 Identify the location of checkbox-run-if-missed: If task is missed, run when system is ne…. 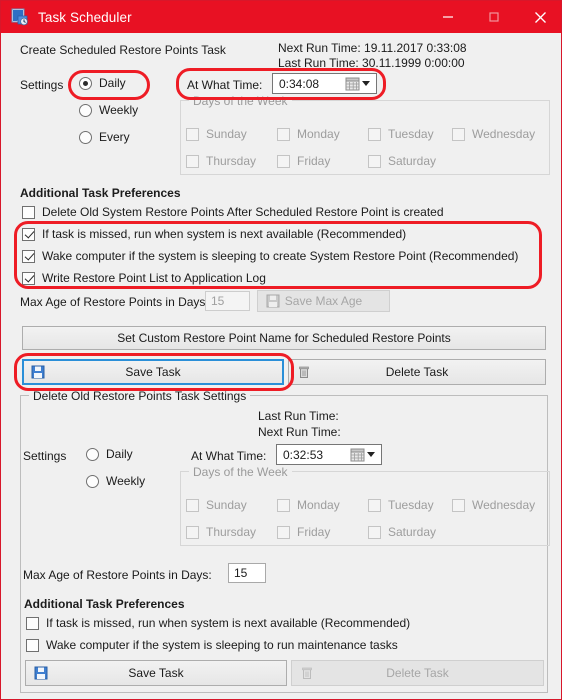
(214, 234).